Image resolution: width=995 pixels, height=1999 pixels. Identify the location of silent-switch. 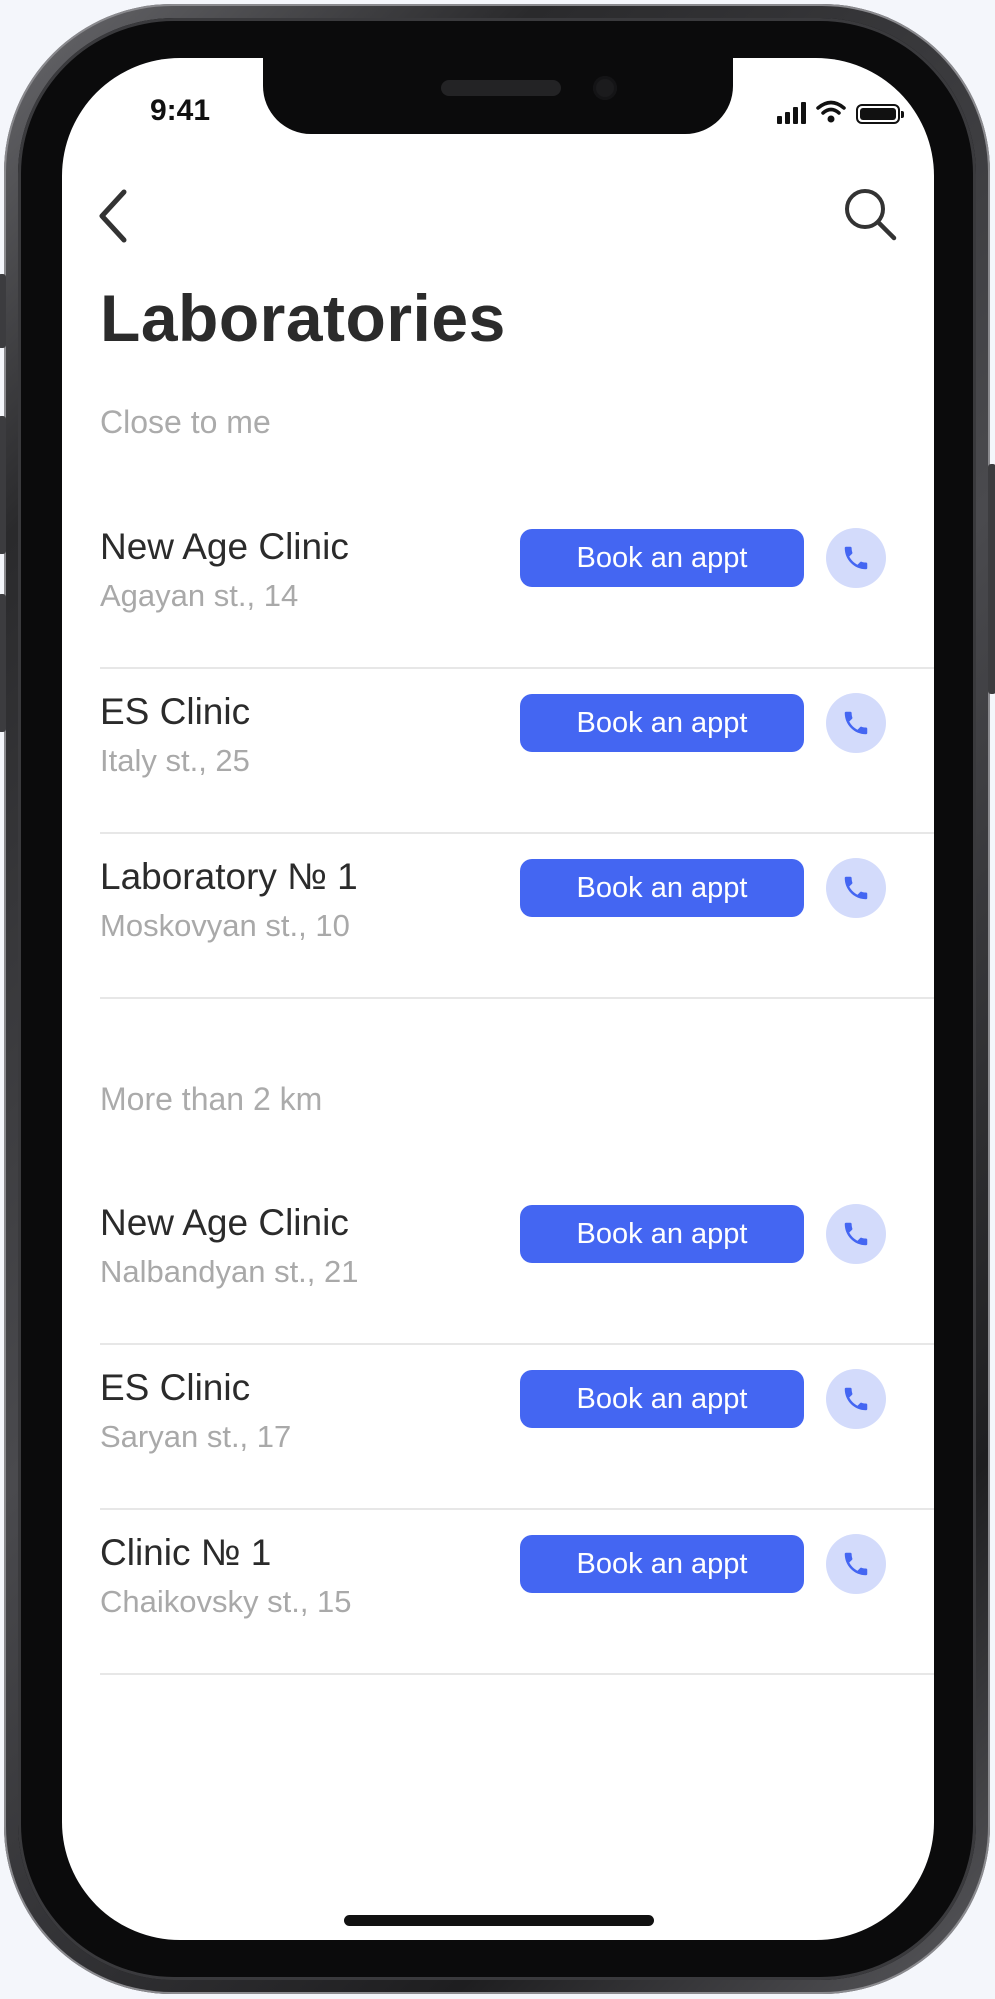
(3, 311).